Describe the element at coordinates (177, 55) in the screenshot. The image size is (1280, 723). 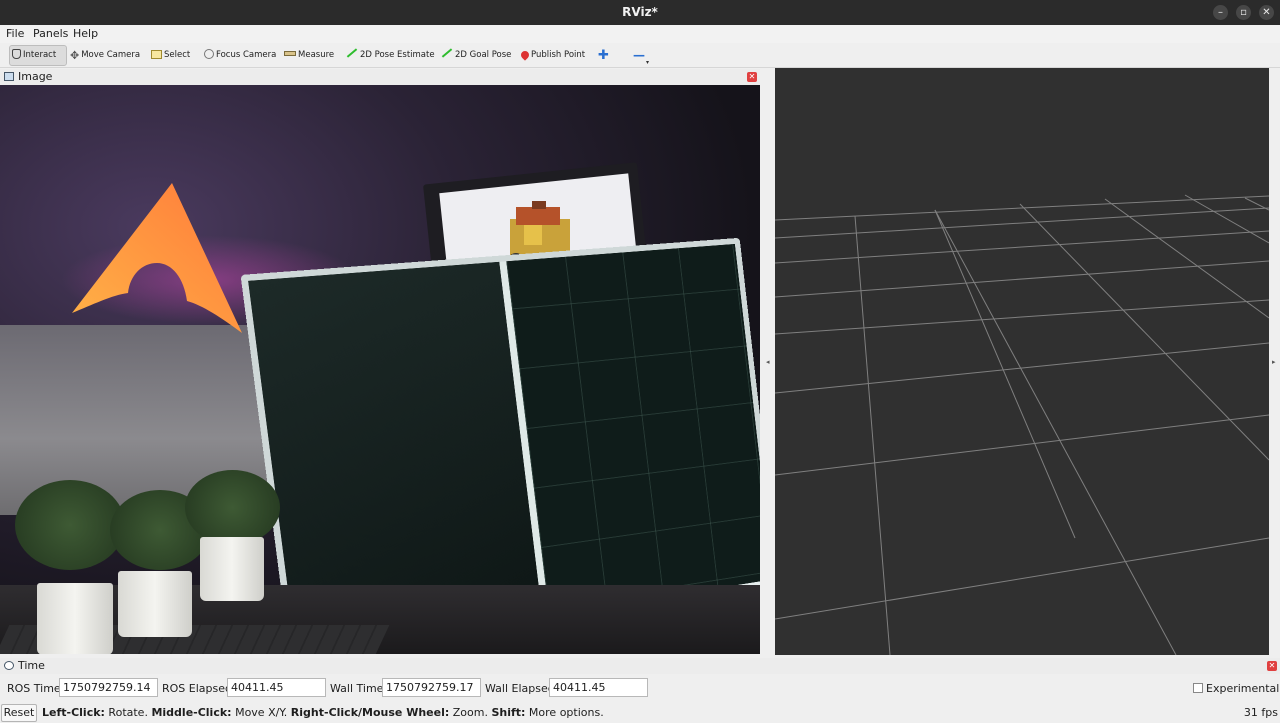
I see `select-label: Select` at that location.